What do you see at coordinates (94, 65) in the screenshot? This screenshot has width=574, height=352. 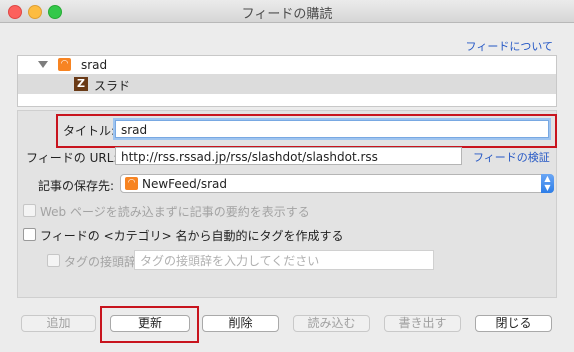 I see `feed-name: srad` at bounding box center [94, 65].